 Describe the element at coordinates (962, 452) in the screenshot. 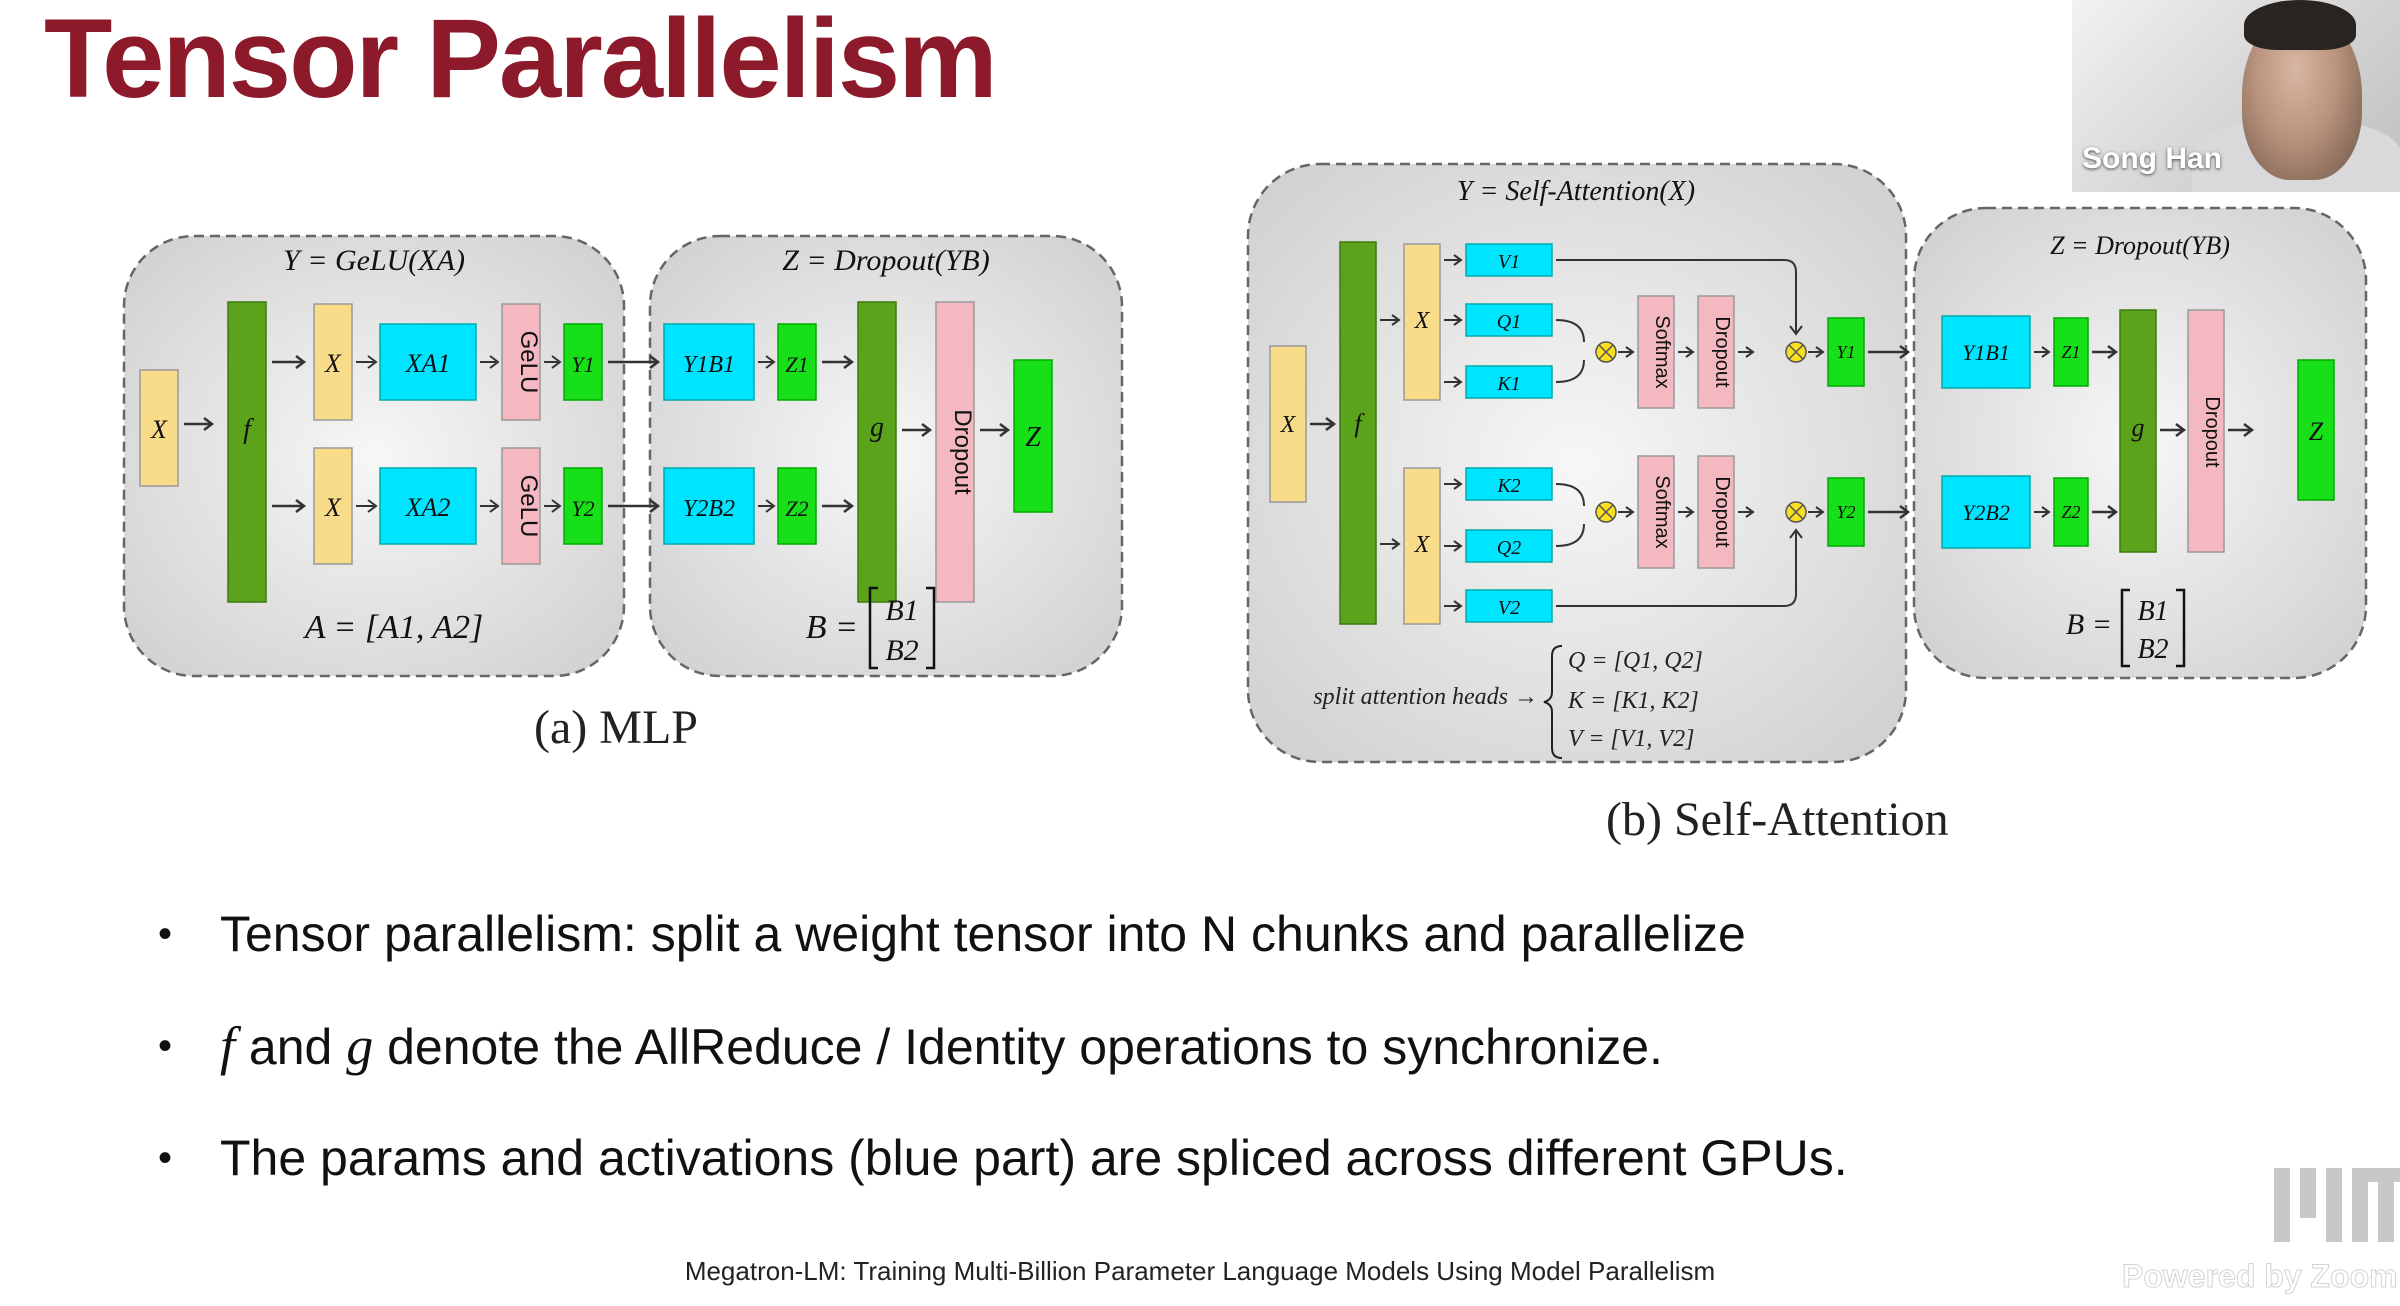

I see `mlp-dropout-label: Dropout` at that location.